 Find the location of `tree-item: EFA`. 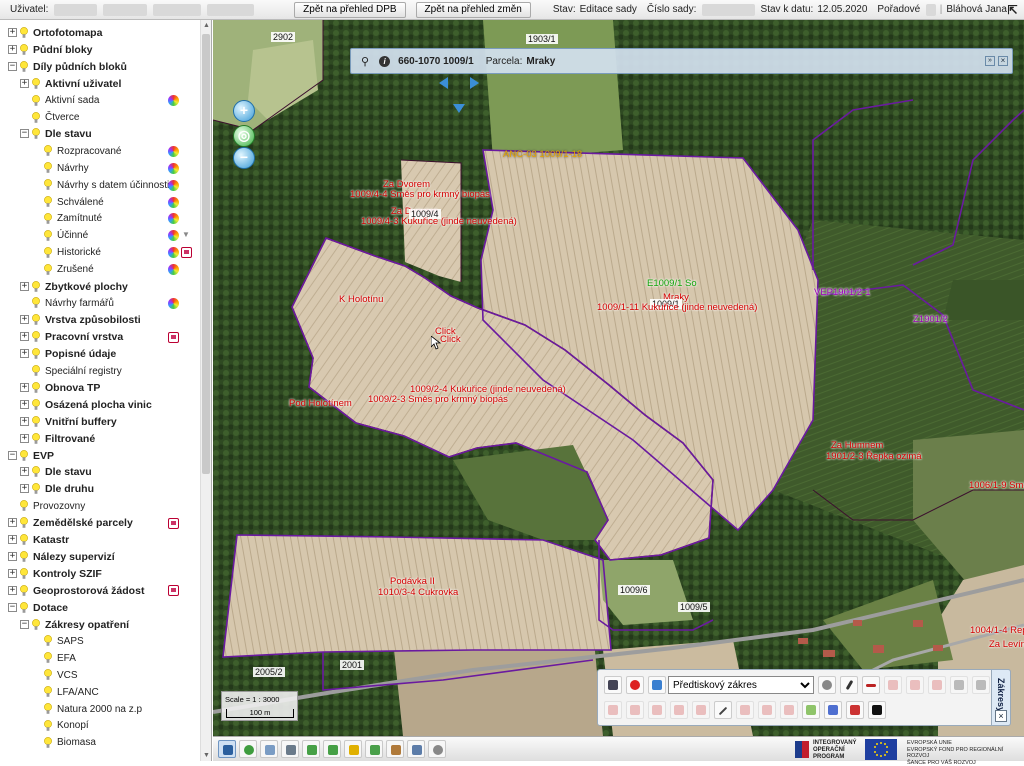

tree-item: EFA is located at coordinates (60, 658).